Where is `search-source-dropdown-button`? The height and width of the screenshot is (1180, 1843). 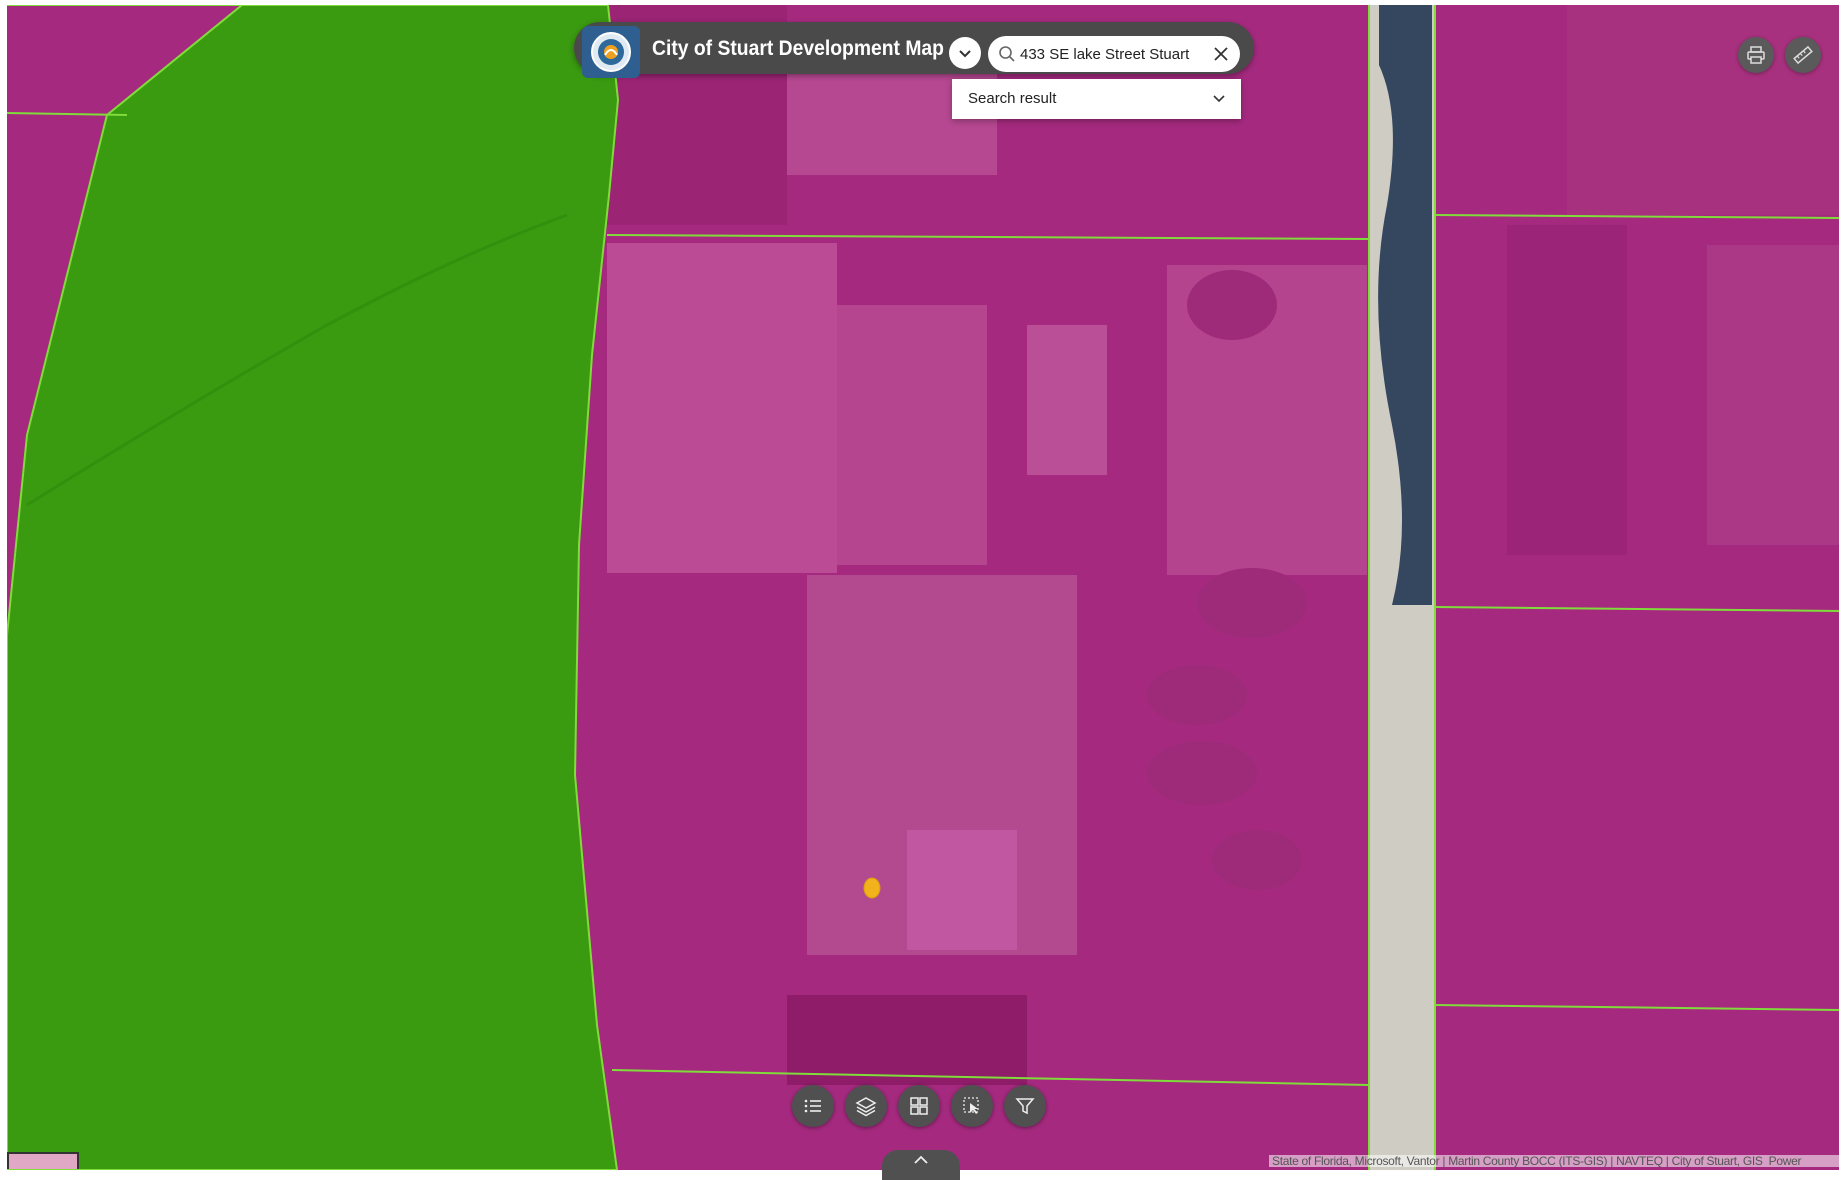 search-source-dropdown-button is located at coordinates (965, 53).